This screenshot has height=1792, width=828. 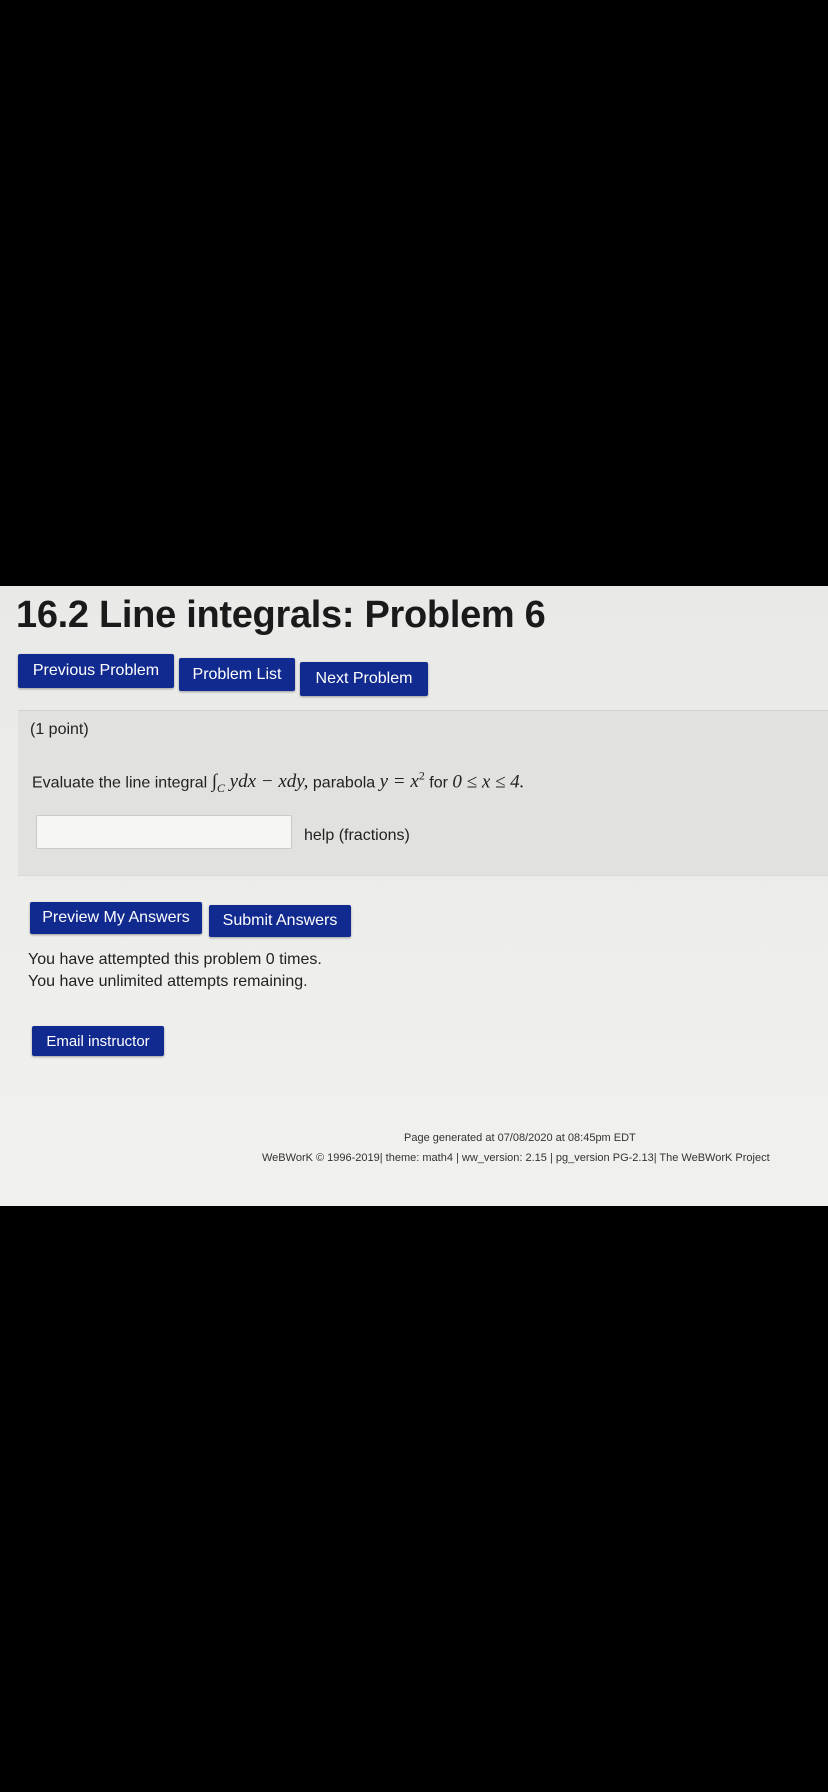 I want to click on integral-expression: ∫C ydx − xdy,, so click(x=260, y=783).